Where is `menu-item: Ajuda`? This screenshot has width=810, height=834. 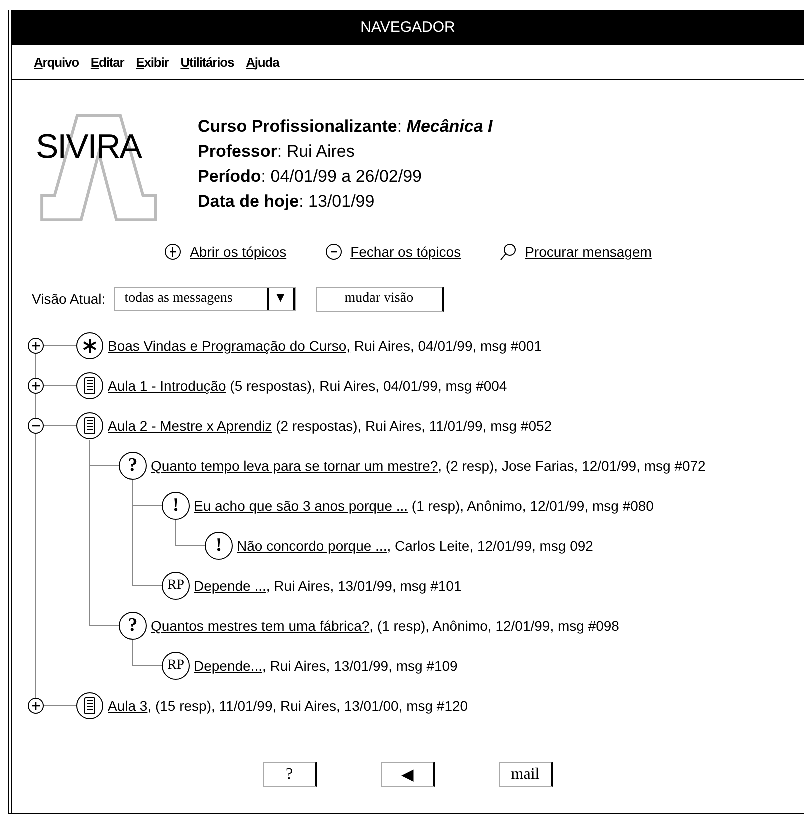 menu-item: Ajuda is located at coordinates (263, 62).